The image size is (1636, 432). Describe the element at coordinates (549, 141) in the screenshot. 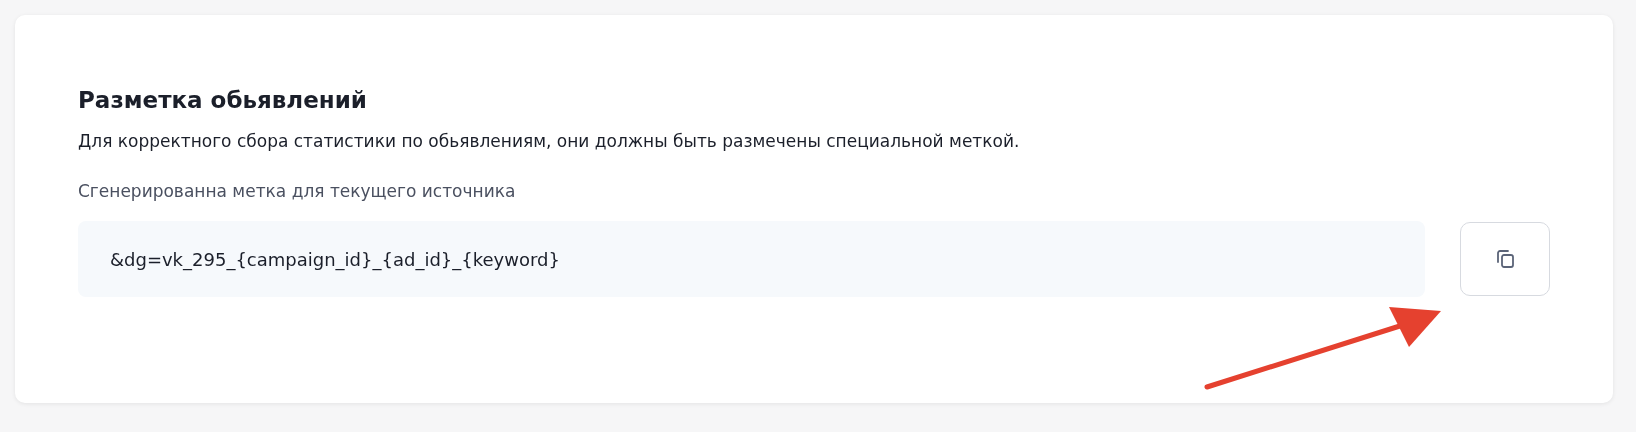

I see `description-text: Для корректного сбора статистики по обьявлениям, они должны быть размечены специальной меткой.` at that location.